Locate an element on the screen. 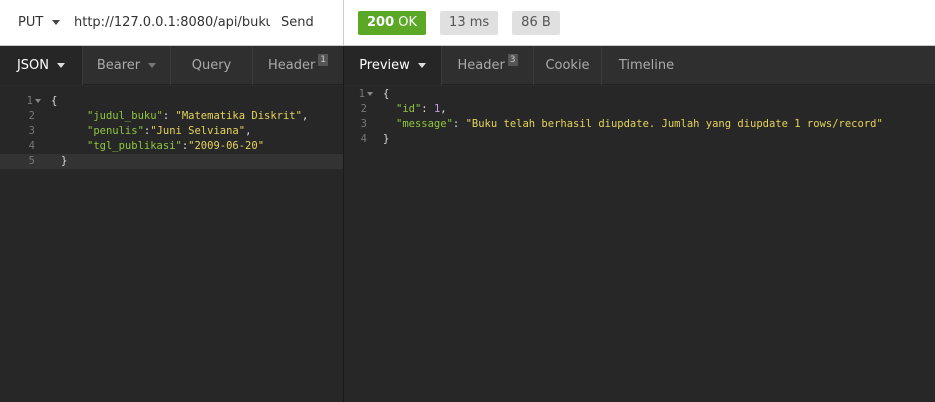  tab-header: Header 1 is located at coordinates (298, 65).